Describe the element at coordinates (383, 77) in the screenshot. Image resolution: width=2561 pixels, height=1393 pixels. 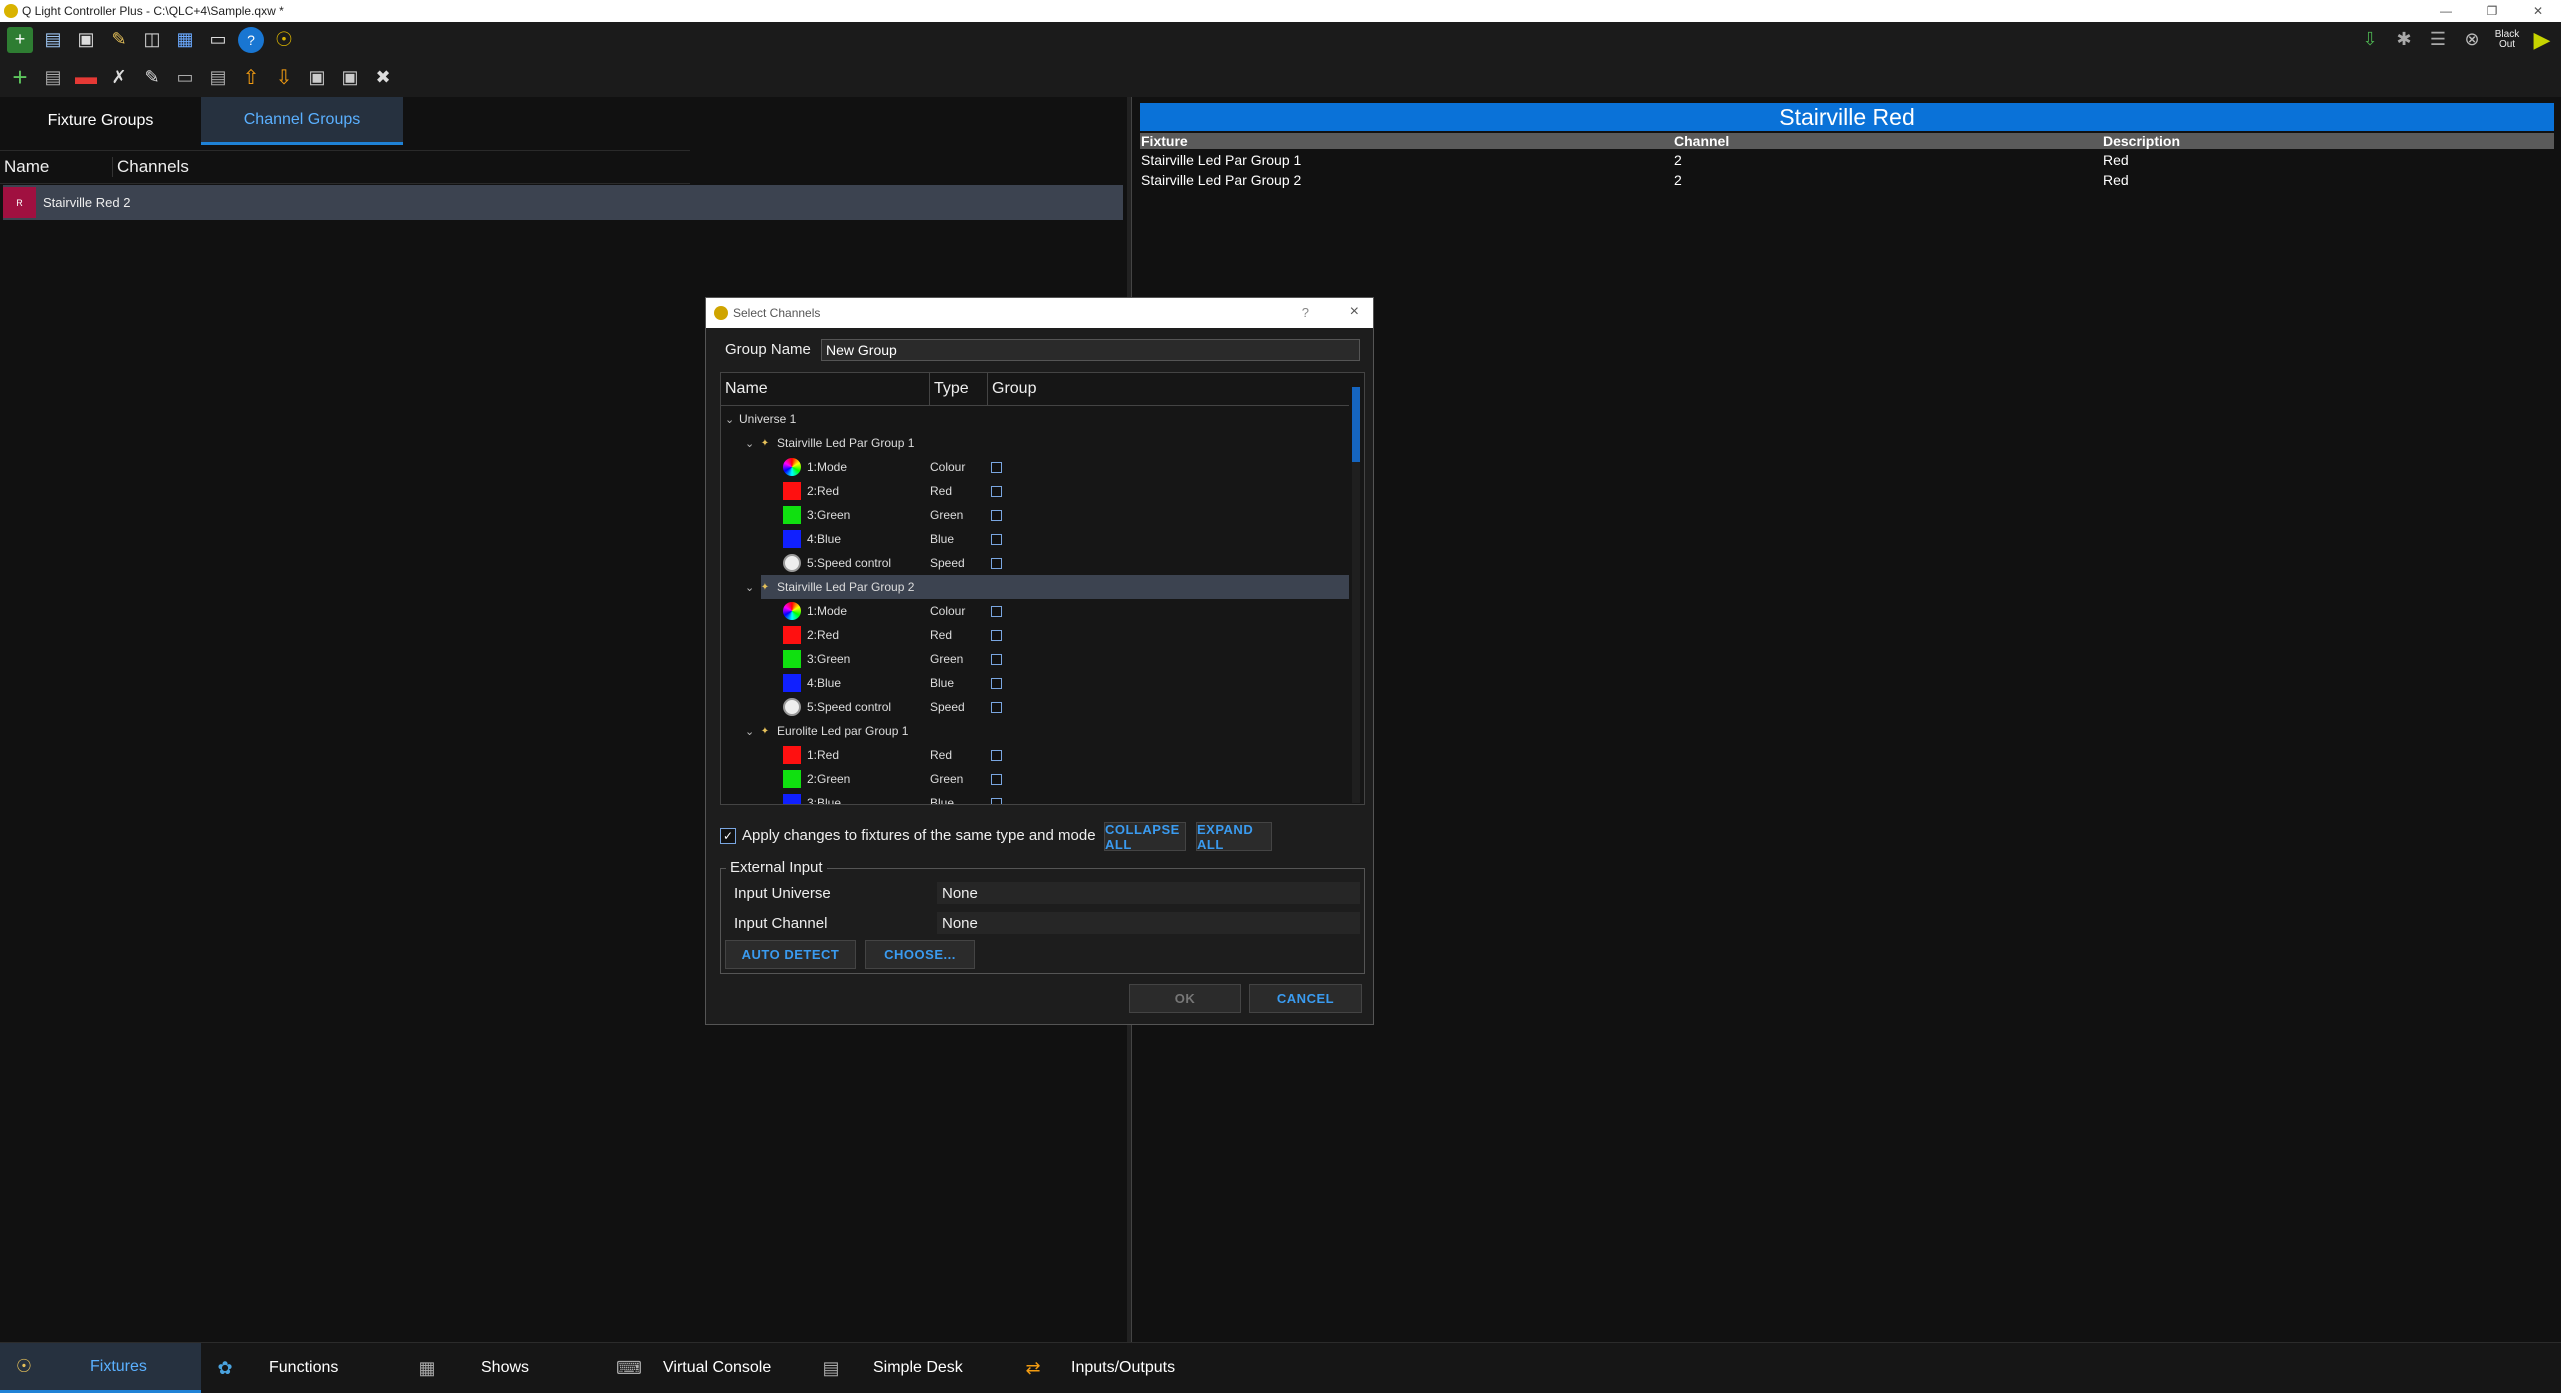
I see `remap-icon: ✖` at that location.